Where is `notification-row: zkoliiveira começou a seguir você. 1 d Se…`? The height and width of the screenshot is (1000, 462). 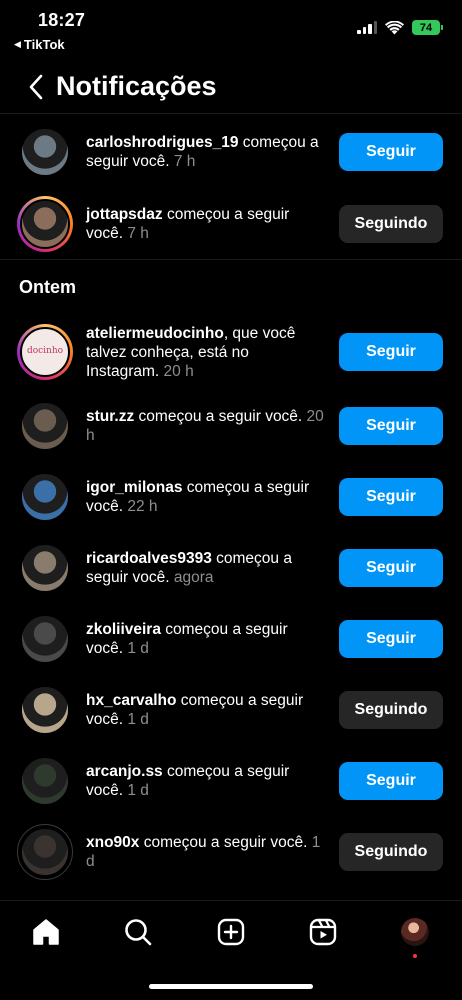
notification-row: zkoliiveira começou a seguir você. 1 d Se… is located at coordinates (231, 639).